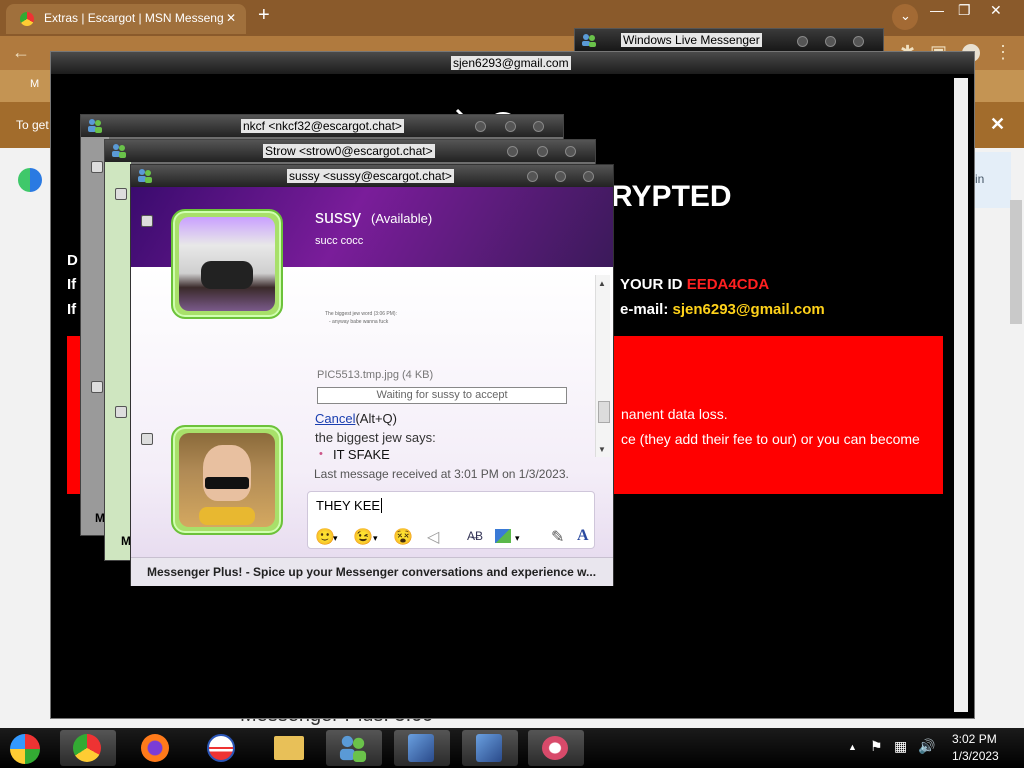 The height and width of the screenshot is (768, 1024). I want to click on cancel-link: Cancel, so click(335, 418).